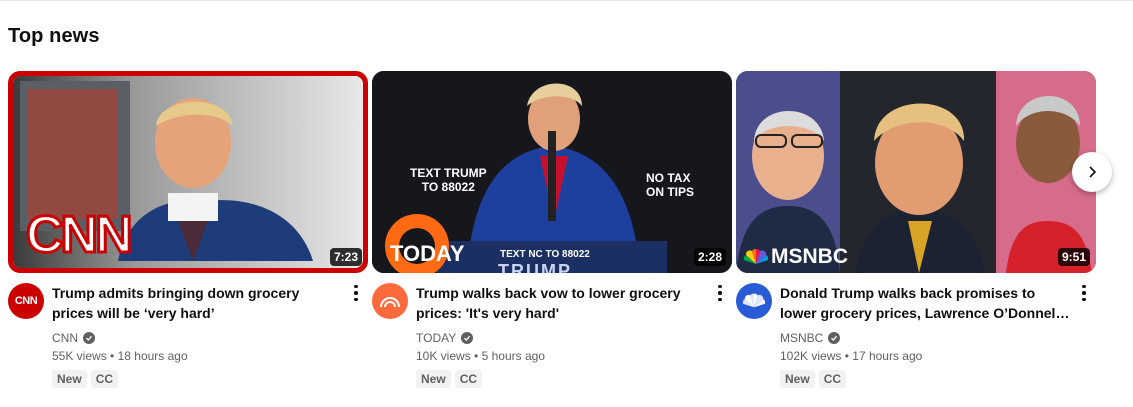  I want to click on chevron-right-icon, so click(1093, 172).